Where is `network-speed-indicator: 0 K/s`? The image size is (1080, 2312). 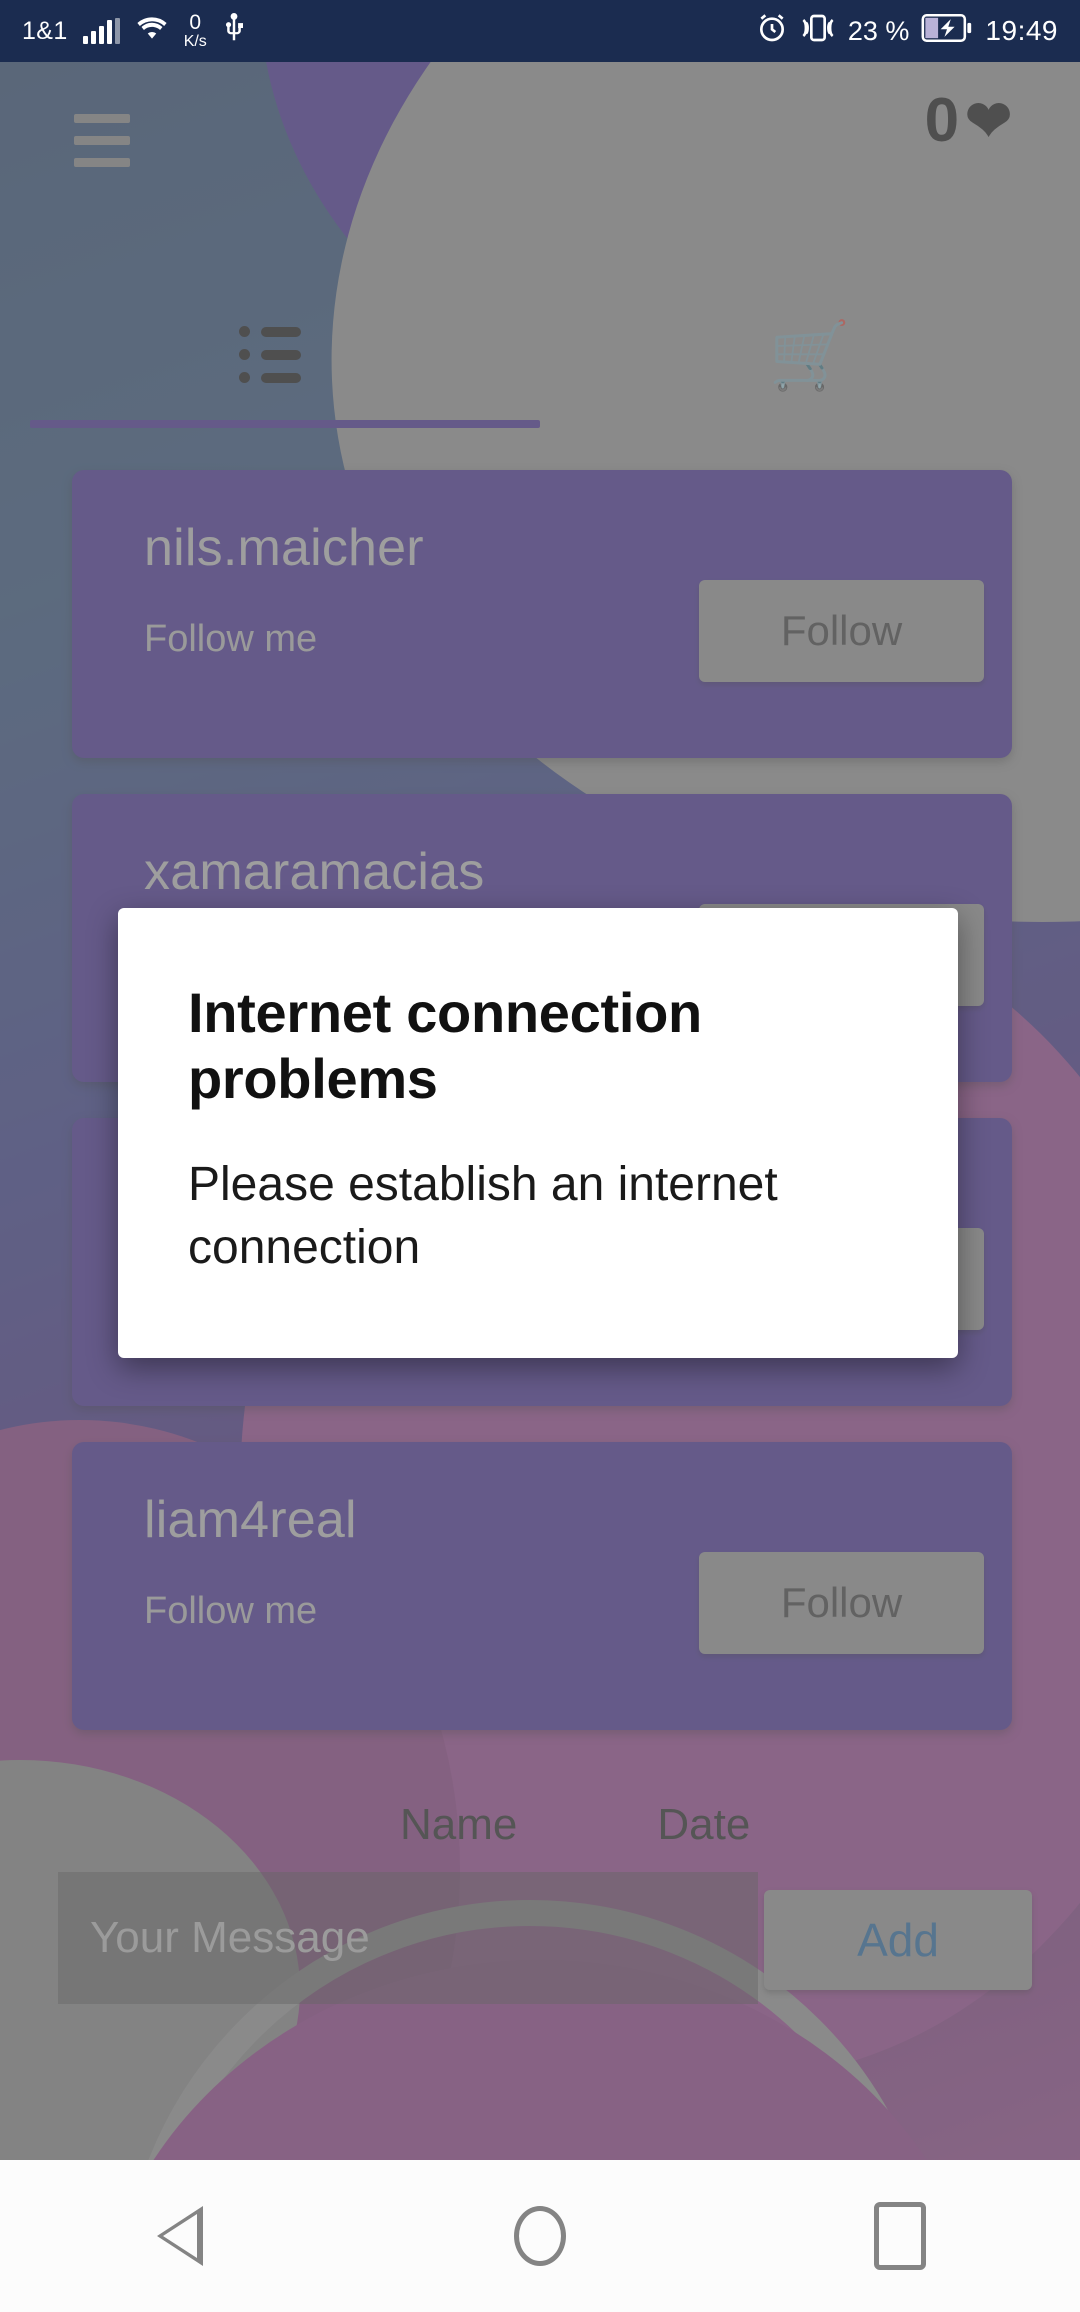 network-speed-indicator: 0 K/s is located at coordinates (195, 31).